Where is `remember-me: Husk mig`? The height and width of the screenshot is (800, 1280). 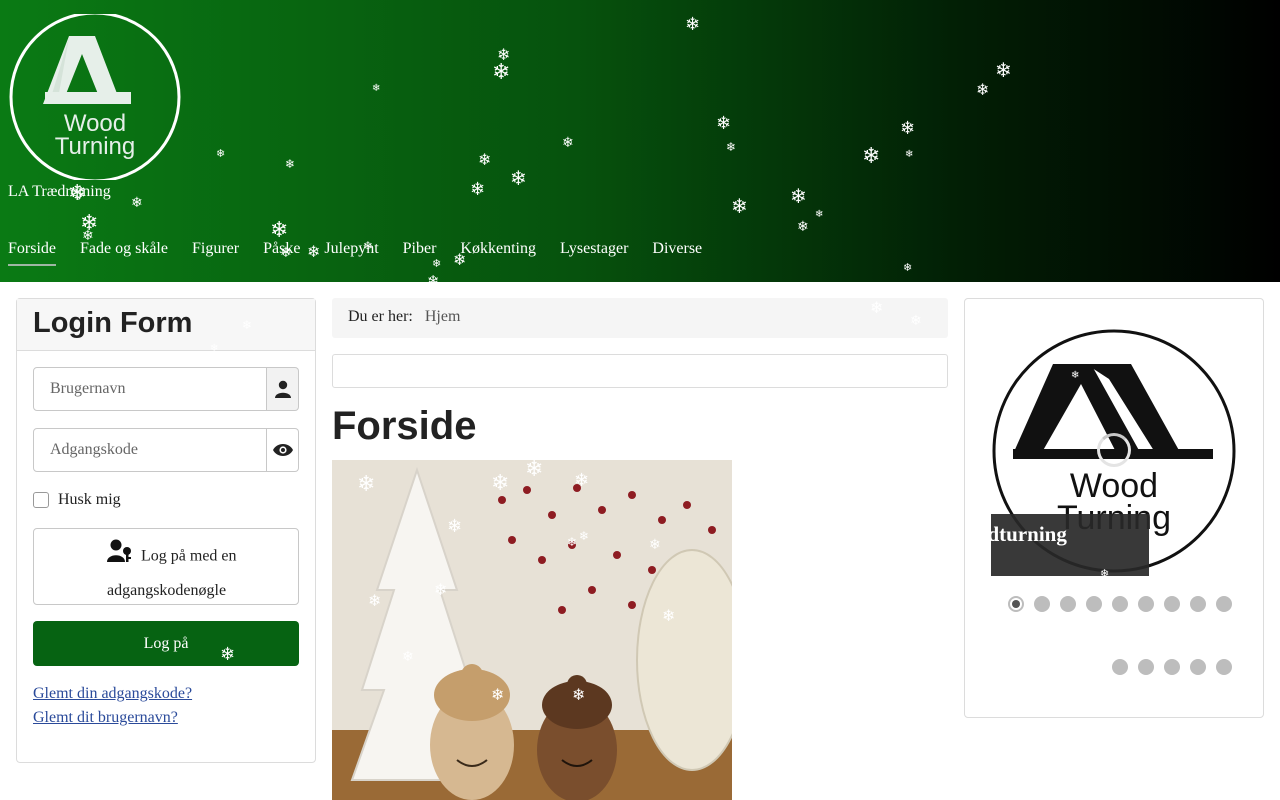 remember-me: Husk mig is located at coordinates (77, 500).